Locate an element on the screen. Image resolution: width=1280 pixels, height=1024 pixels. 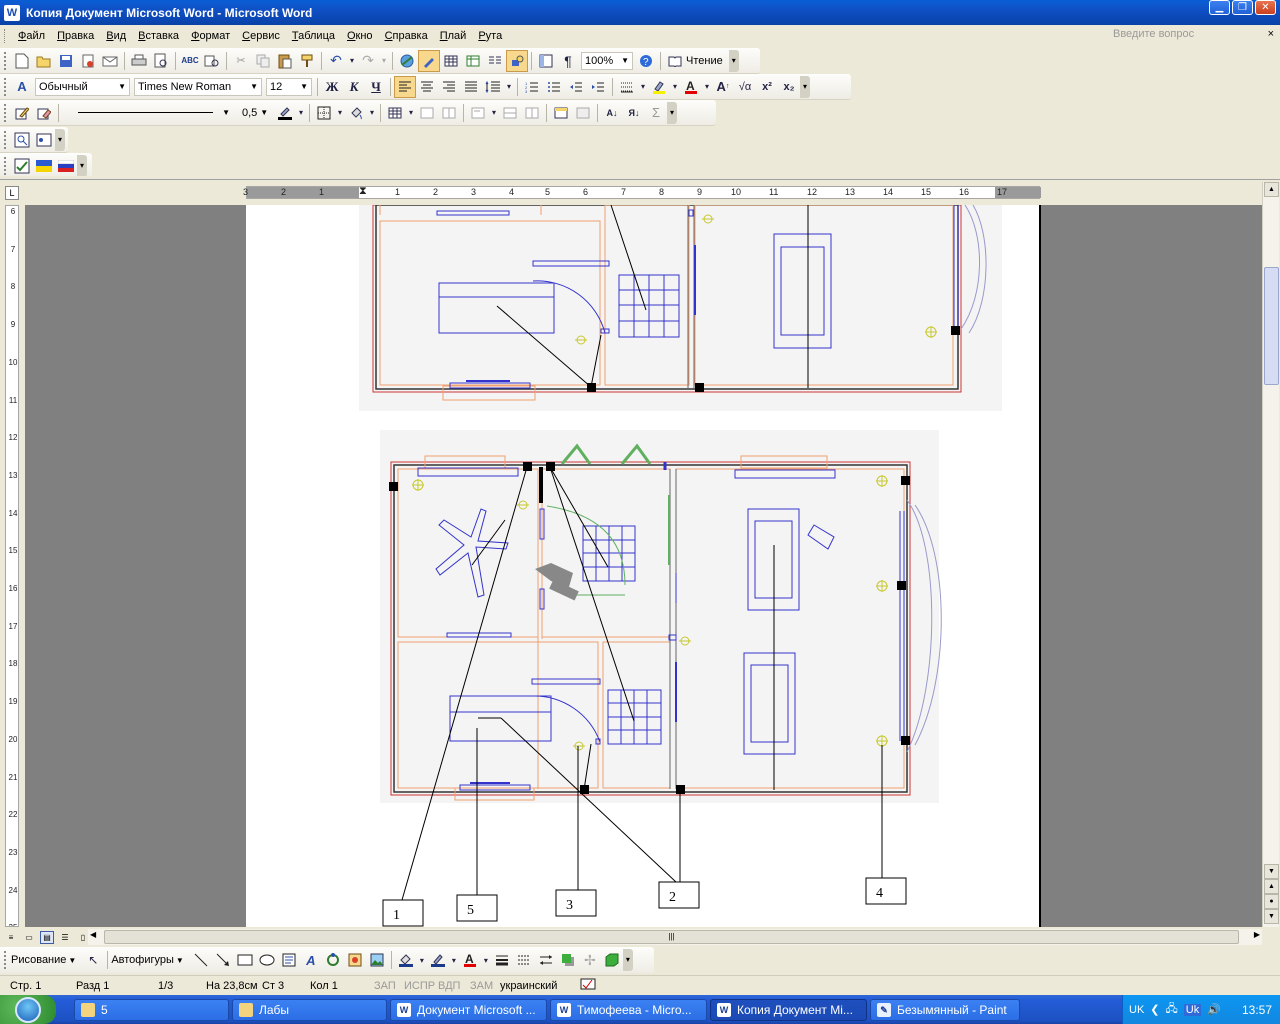
bold-button: Ж is located at coordinates (332, 87).